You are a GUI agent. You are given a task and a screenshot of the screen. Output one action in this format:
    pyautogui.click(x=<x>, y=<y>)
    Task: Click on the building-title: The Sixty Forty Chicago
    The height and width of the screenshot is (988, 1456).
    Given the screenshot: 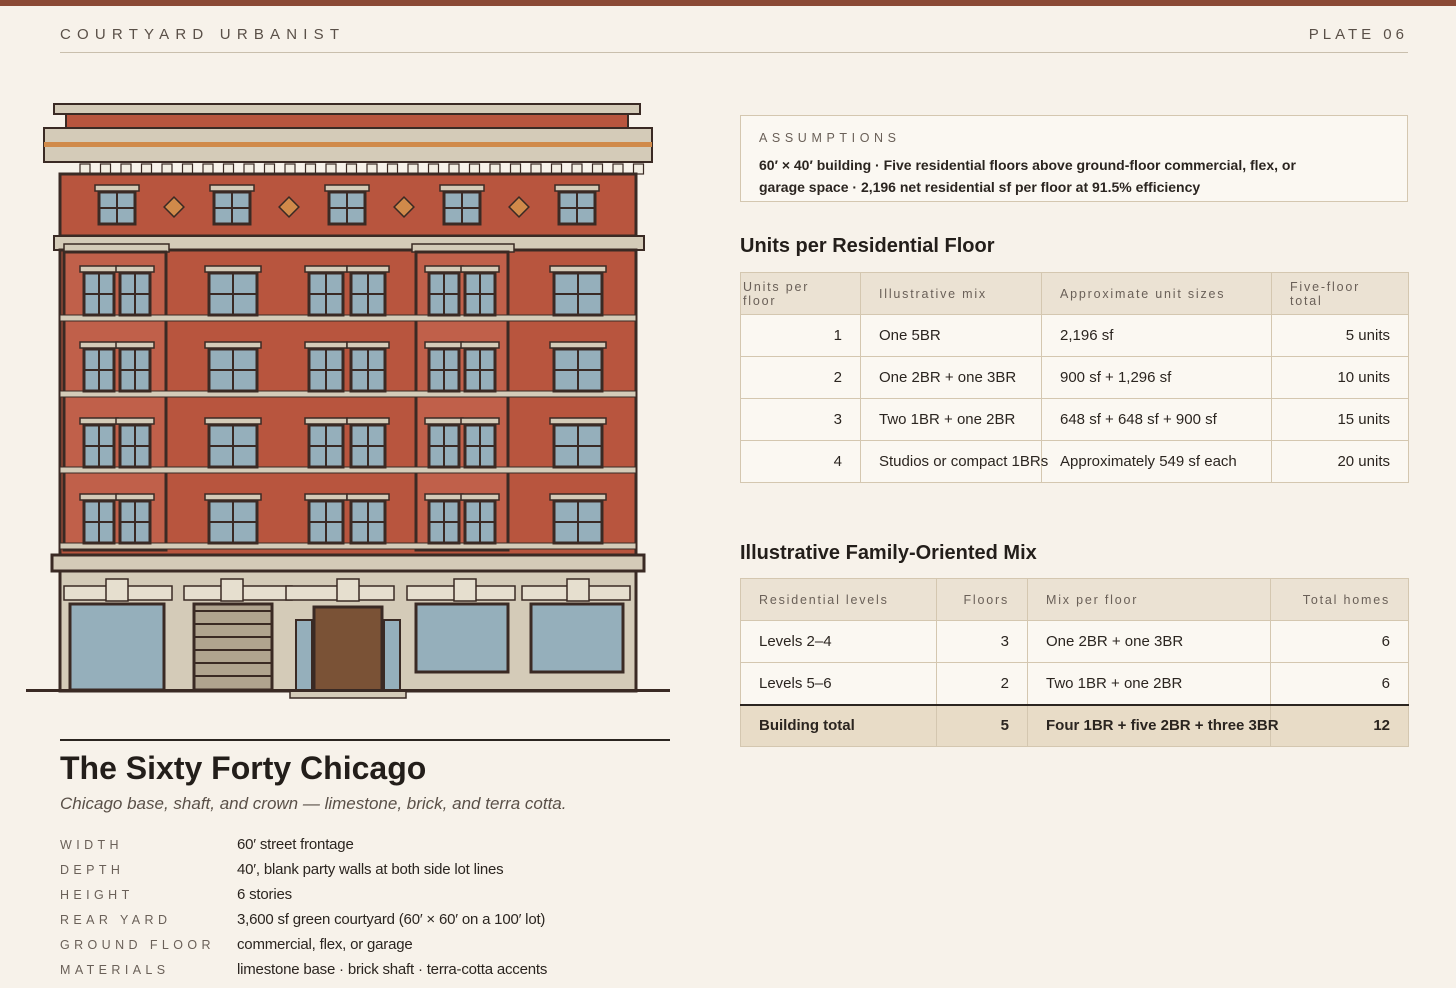 What is the action you would take?
    pyautogui.click(x=243, y=768)
    